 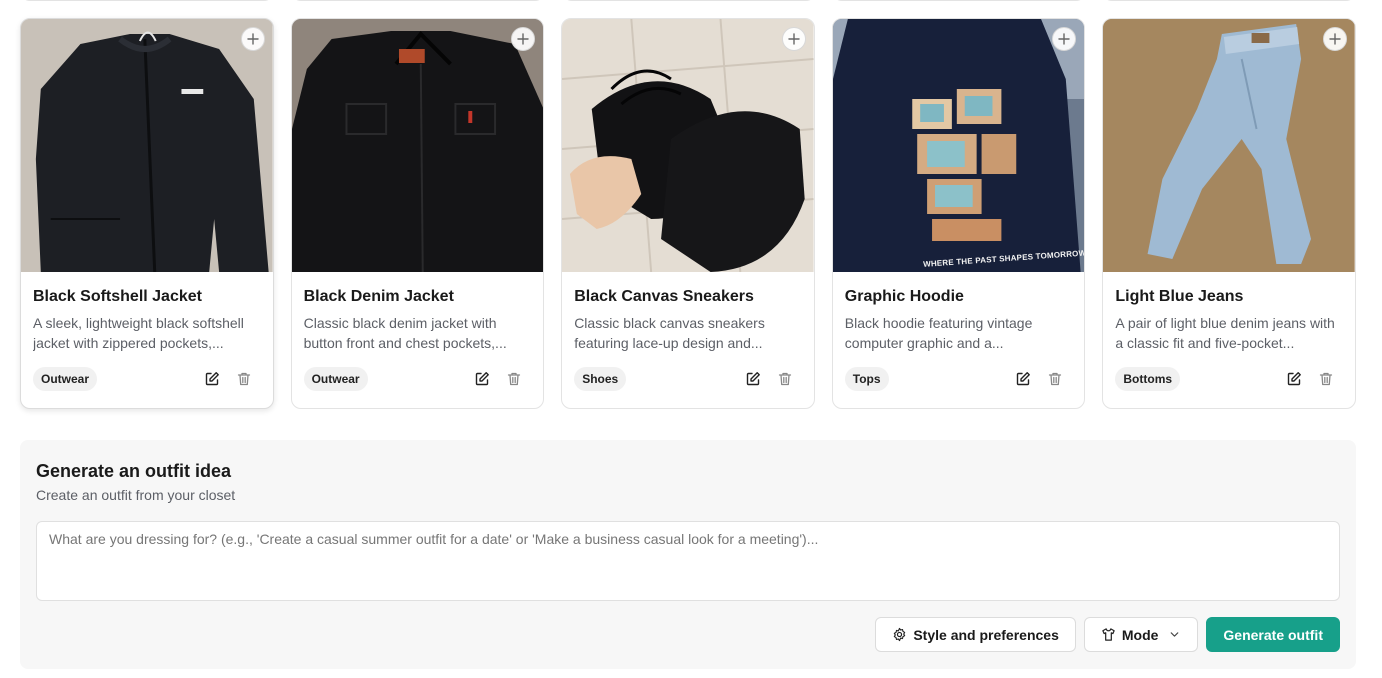 What do you see at coordinates (900, 634) in the screenshot?
I see `gear-icon` at bounding box center [900, 634].